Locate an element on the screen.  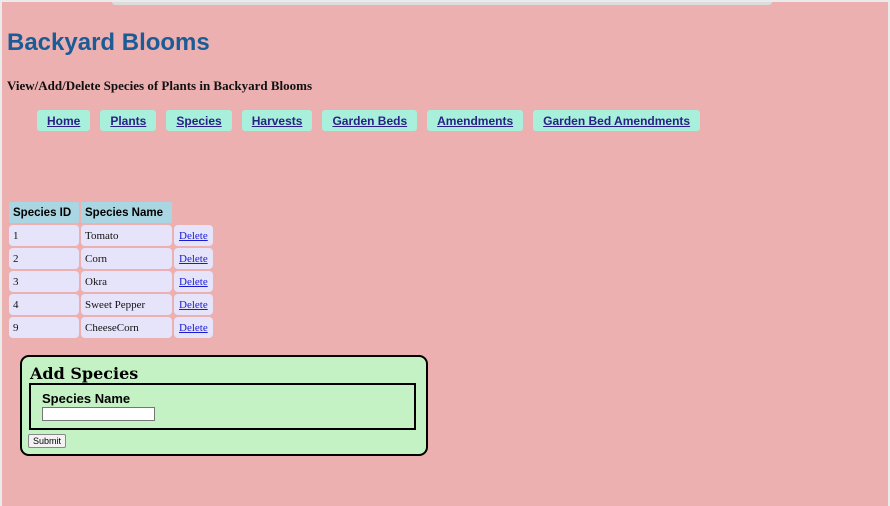
species-name-cell: CheeseCorn is located at coordinates (126, 327).